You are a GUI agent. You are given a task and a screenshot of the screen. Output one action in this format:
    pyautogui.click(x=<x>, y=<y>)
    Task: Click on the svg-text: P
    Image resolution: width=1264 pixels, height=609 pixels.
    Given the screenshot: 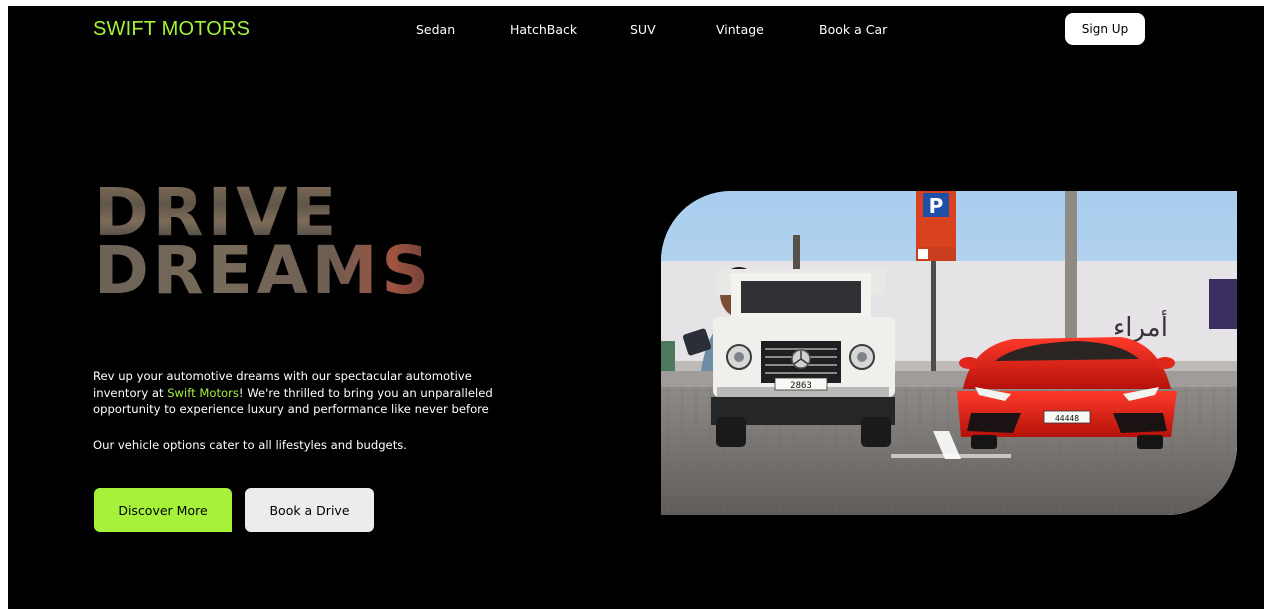 What is the action you would take?
    pyautogui.click(x=936, y=206)
    